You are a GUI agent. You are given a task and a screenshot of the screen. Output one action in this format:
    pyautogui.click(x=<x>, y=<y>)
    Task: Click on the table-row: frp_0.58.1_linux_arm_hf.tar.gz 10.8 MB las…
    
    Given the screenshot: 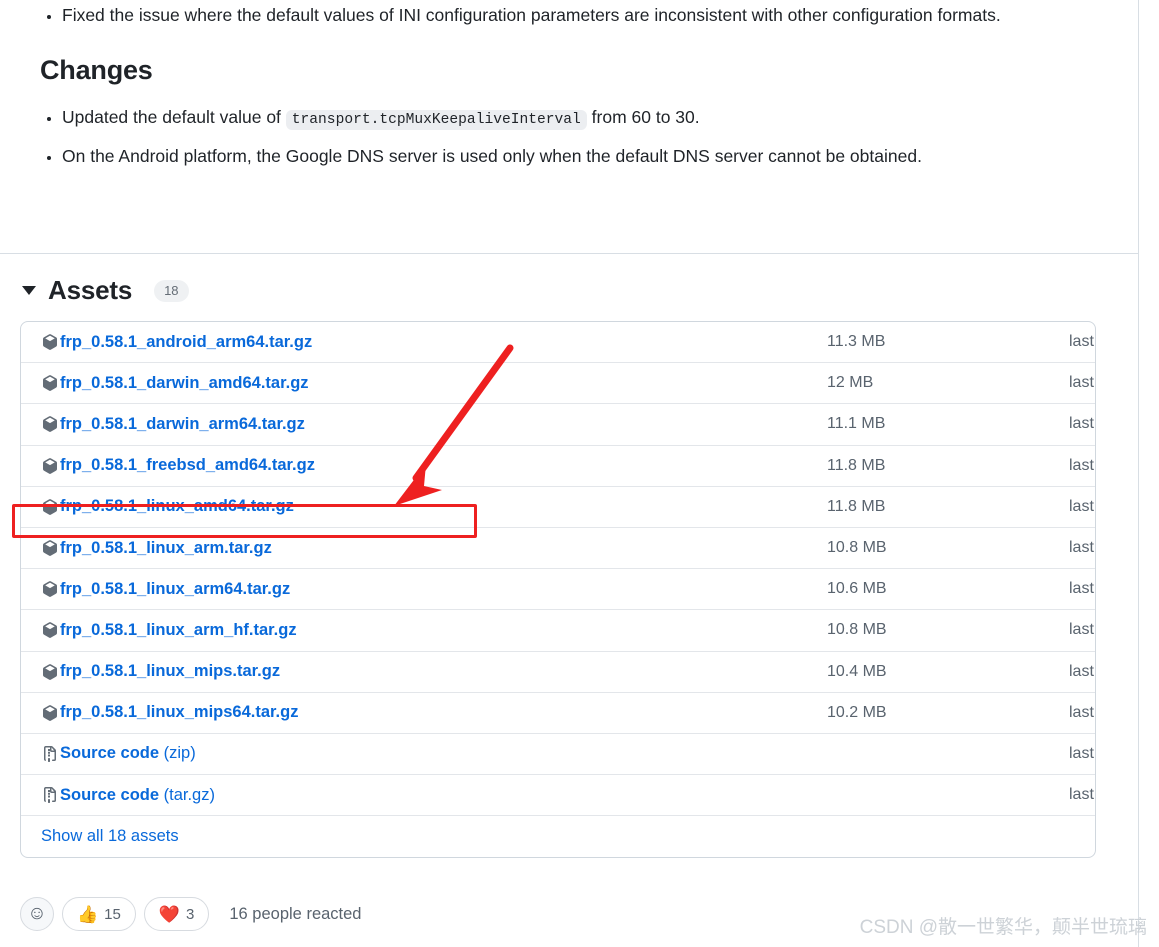 What is the action you would take?
    pyautogui.click(x=558, y=631)
    